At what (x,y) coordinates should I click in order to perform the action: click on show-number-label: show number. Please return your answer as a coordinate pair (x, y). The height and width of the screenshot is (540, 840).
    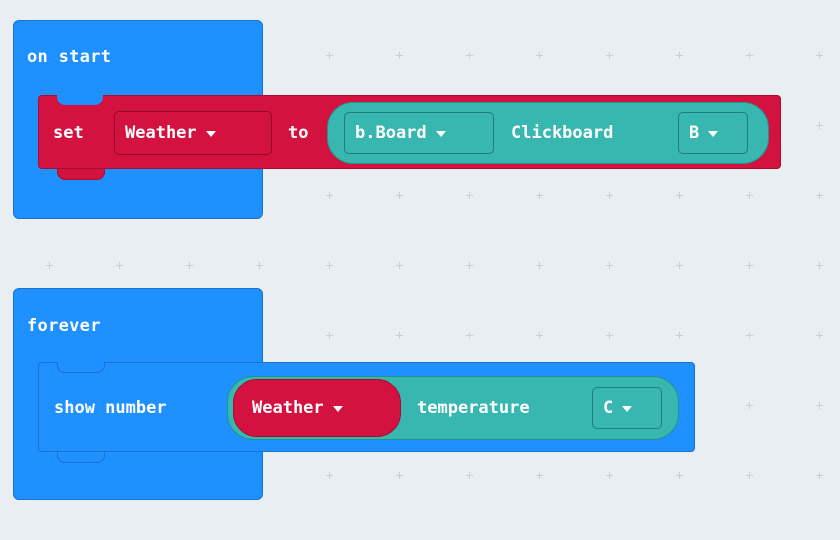
    Looking at the image, I should click on (110, 408).